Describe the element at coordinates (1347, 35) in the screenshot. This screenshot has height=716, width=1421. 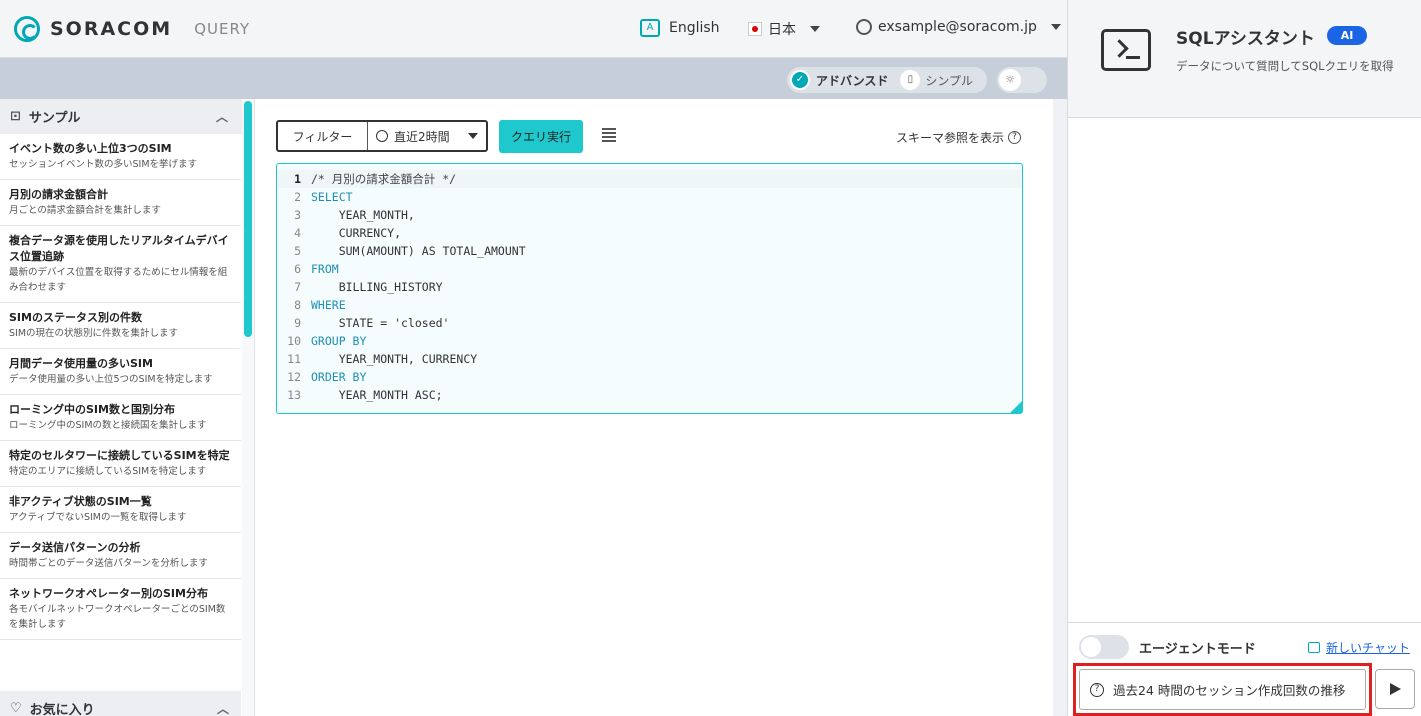
I see `ai-badge: AI` at that location.